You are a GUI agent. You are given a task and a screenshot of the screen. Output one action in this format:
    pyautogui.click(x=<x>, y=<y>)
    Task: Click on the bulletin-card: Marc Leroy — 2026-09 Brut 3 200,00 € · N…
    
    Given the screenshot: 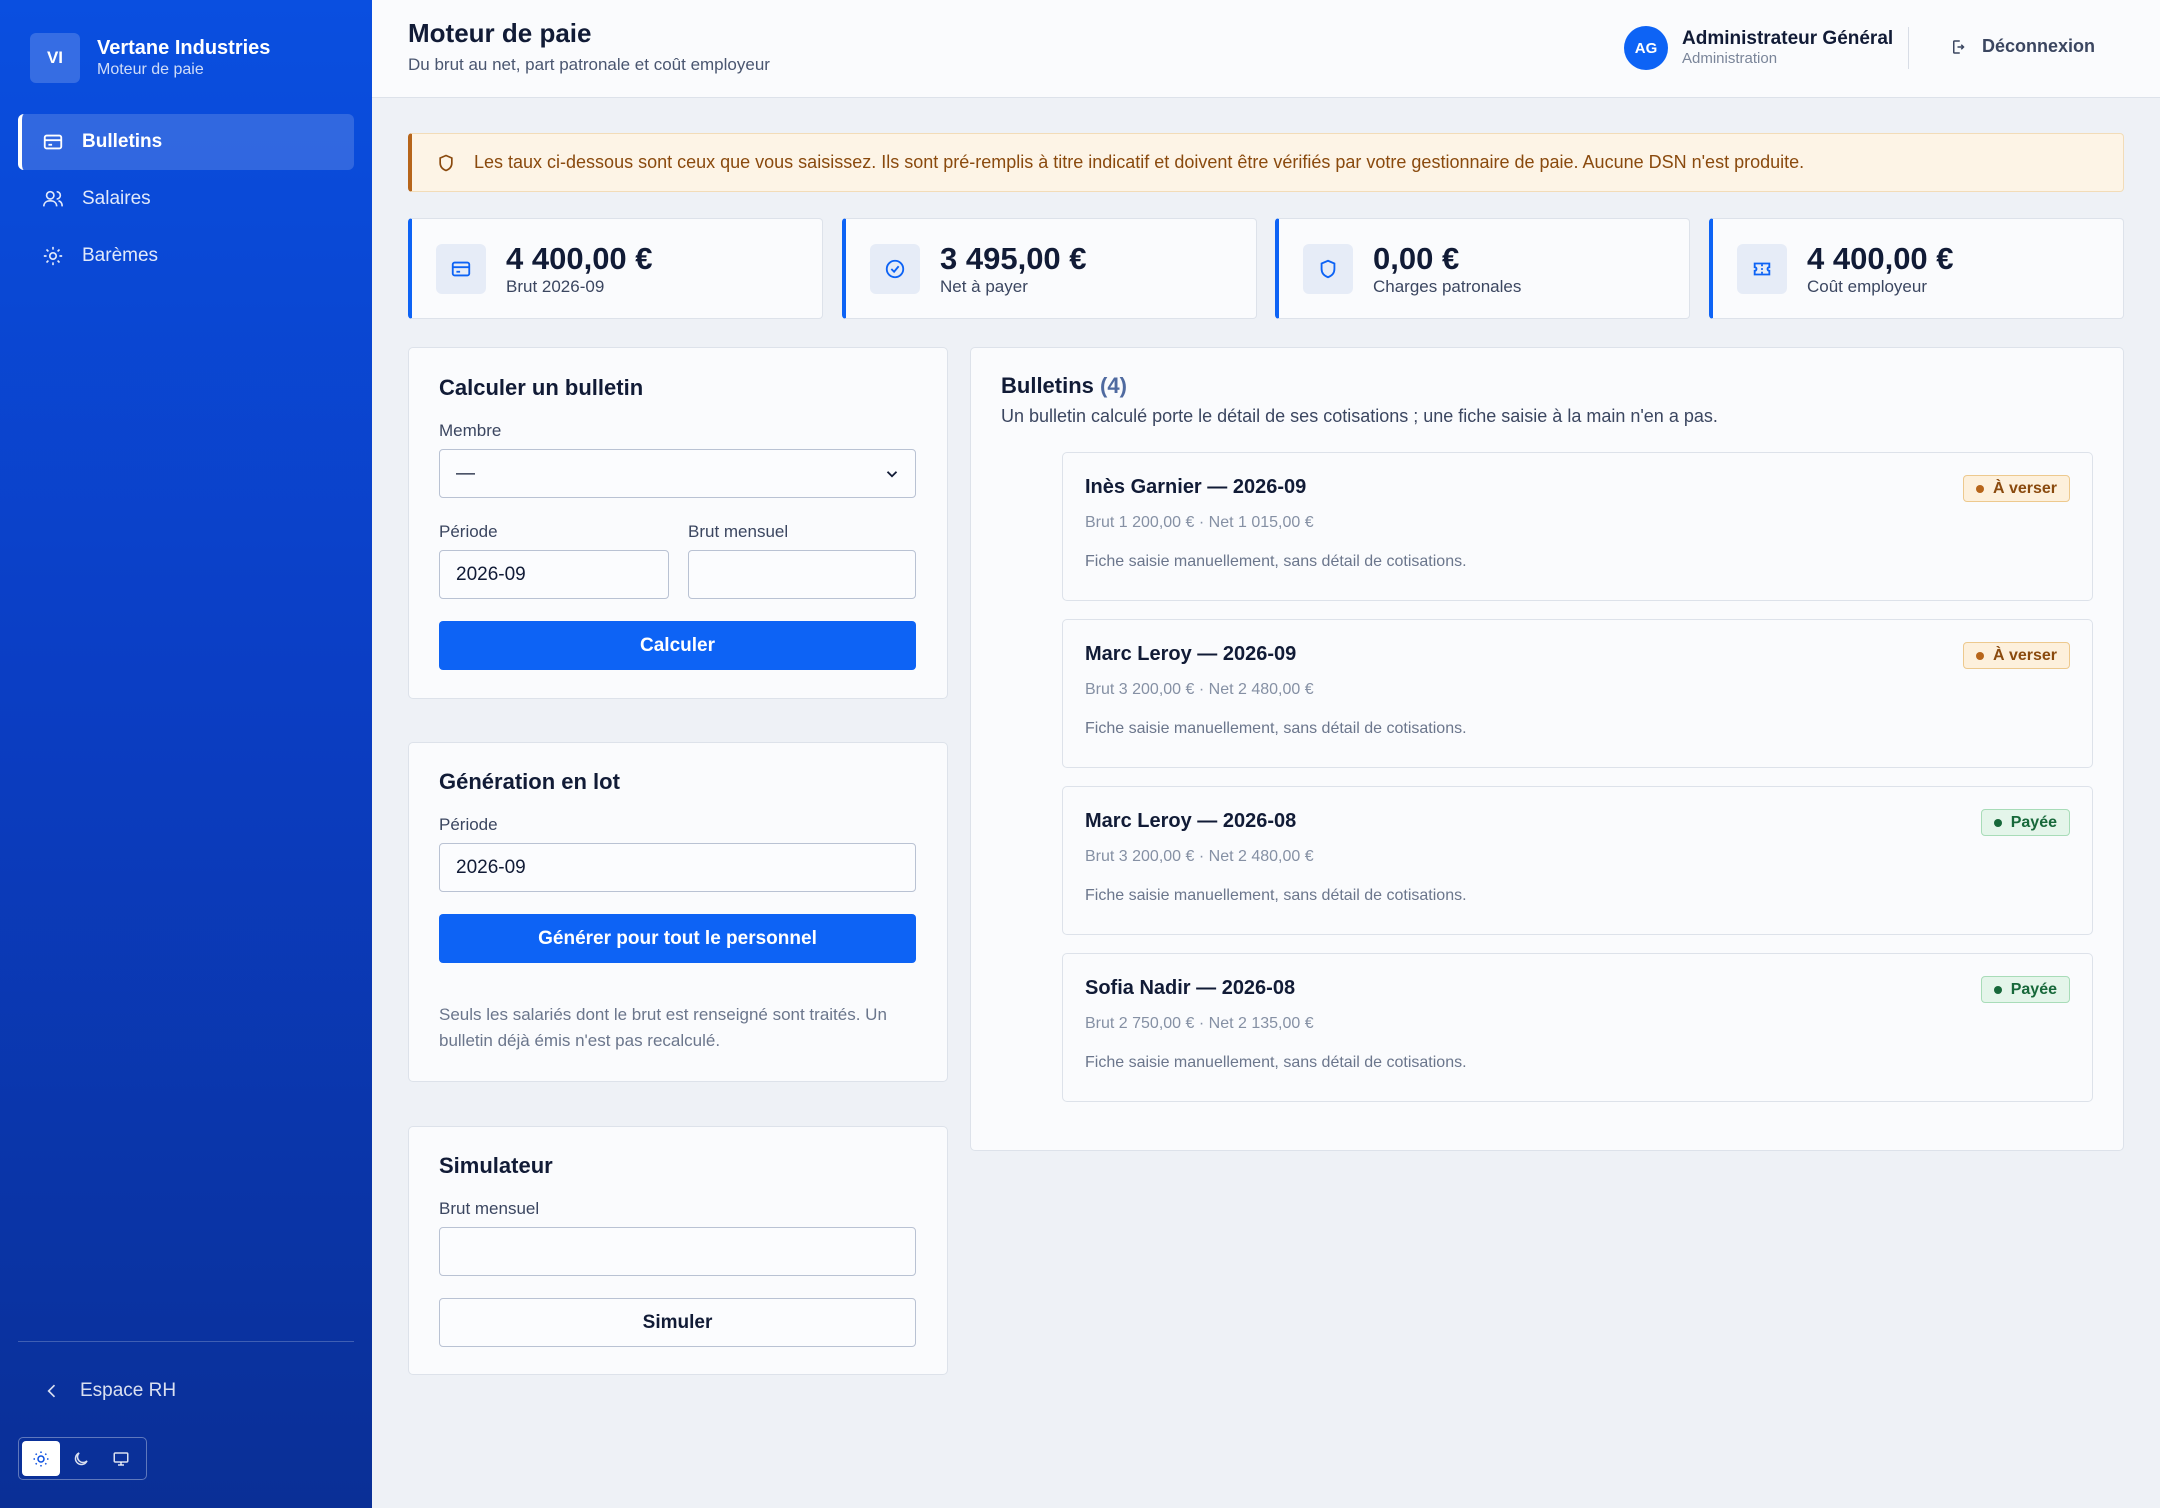 What is the action you would take?
    pyautogui.click(x=1577, y=693)
    